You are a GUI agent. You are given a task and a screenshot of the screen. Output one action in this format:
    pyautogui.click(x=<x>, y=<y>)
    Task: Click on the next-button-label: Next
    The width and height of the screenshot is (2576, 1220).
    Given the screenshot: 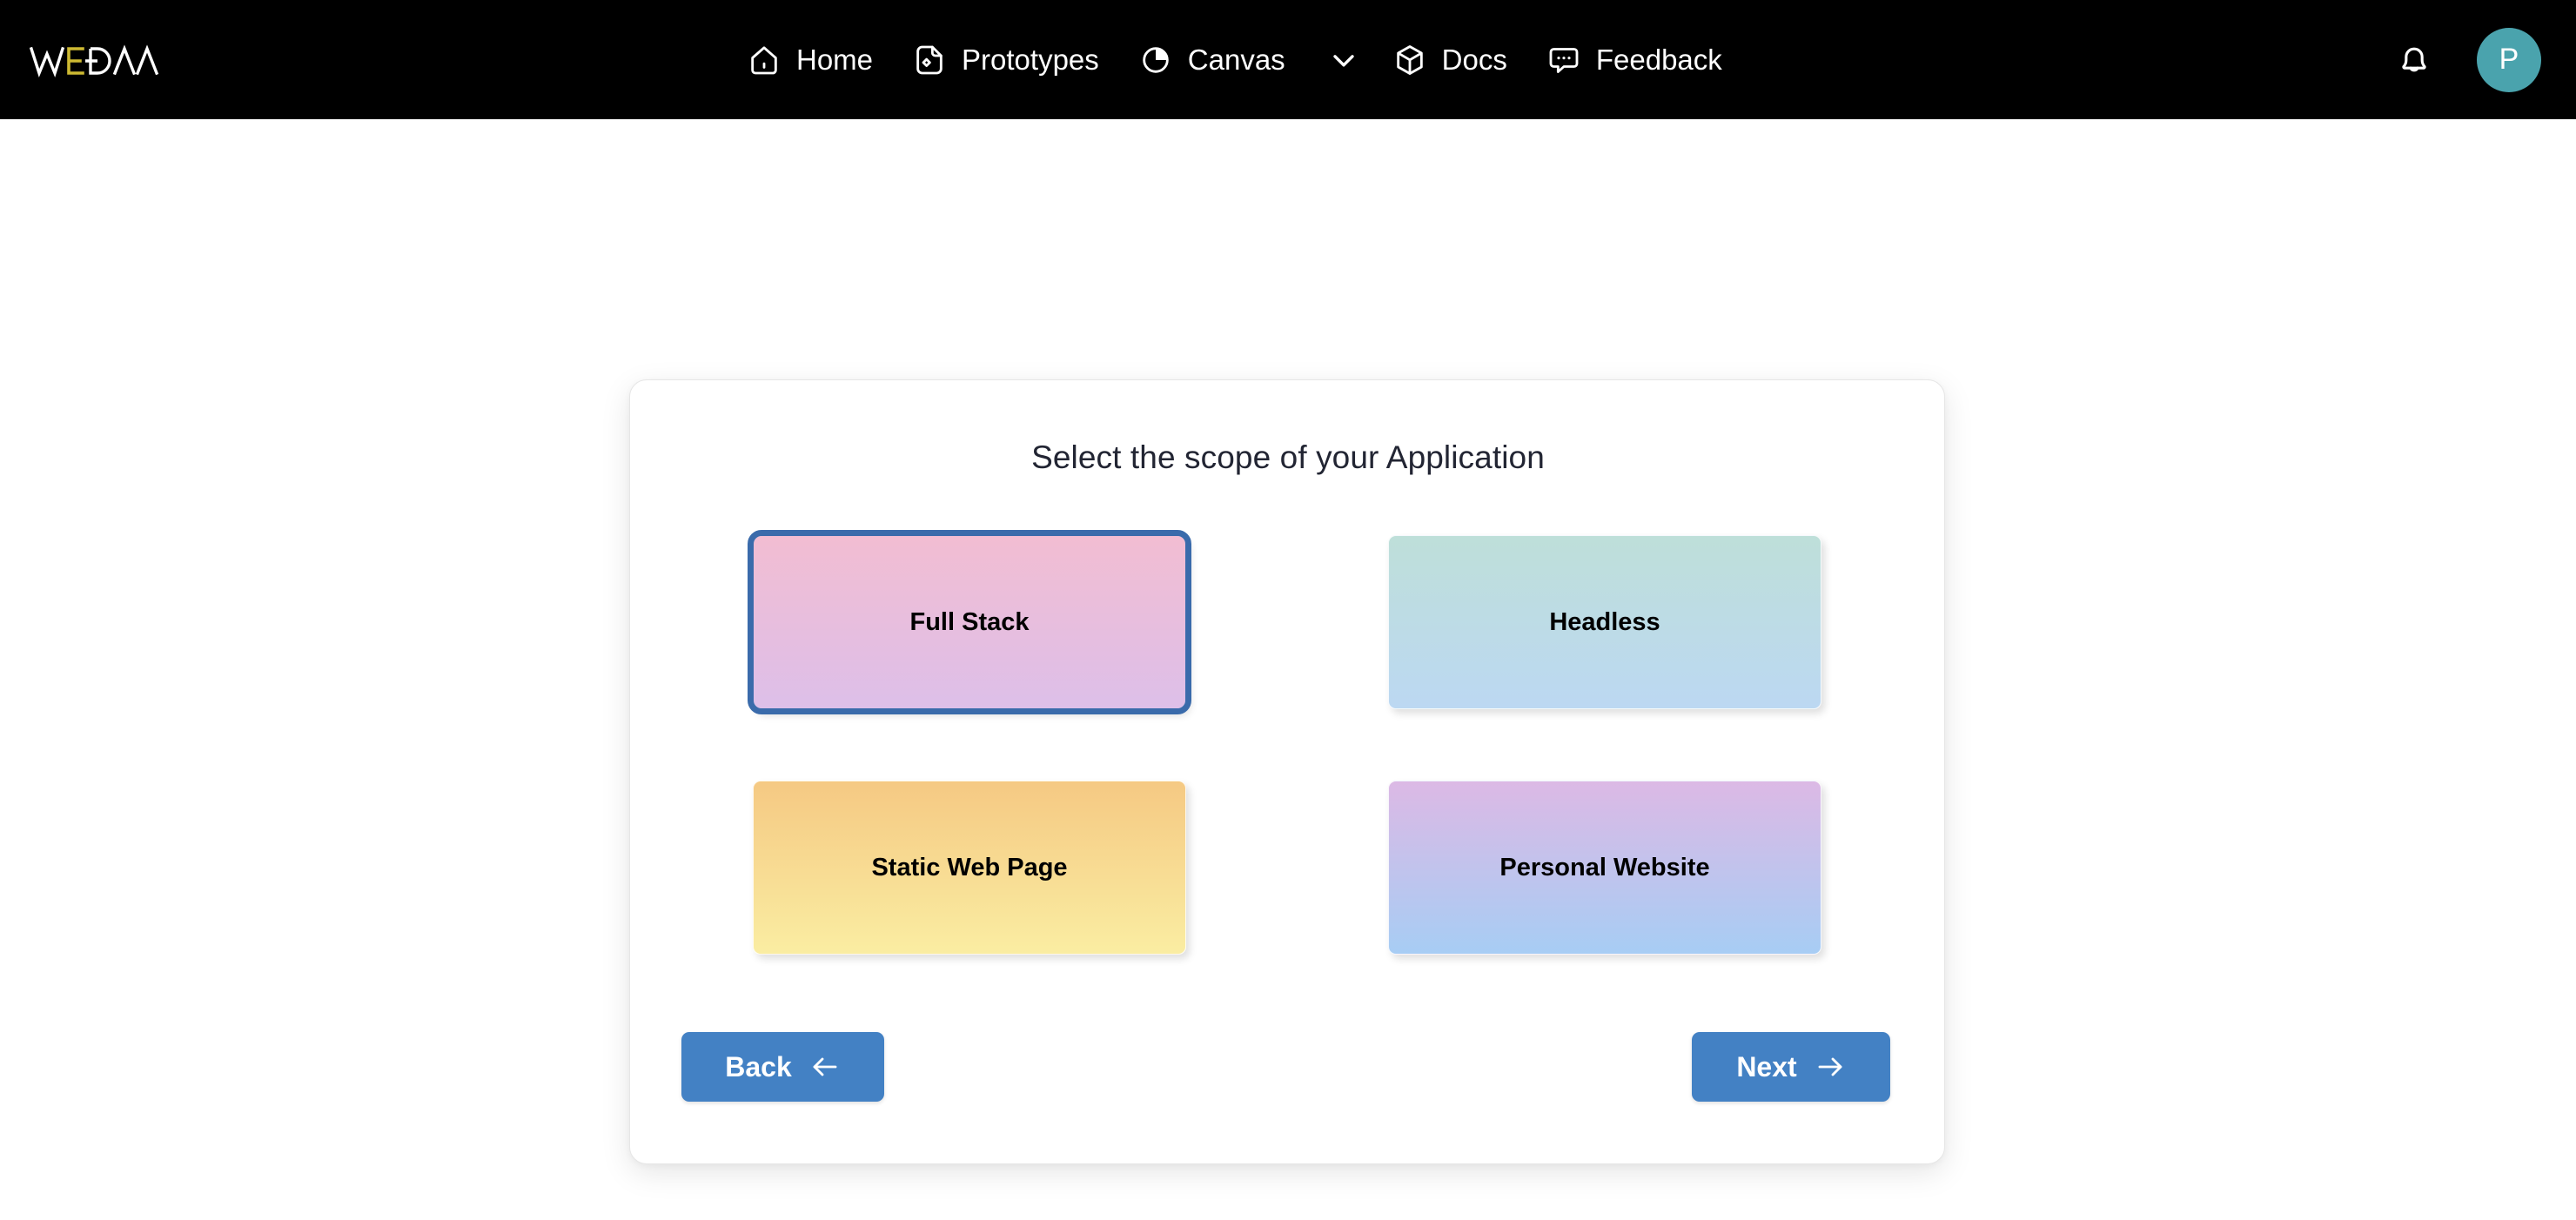 What is the action you would take?
    pyautogui.click(x=1766, y=1066)
    